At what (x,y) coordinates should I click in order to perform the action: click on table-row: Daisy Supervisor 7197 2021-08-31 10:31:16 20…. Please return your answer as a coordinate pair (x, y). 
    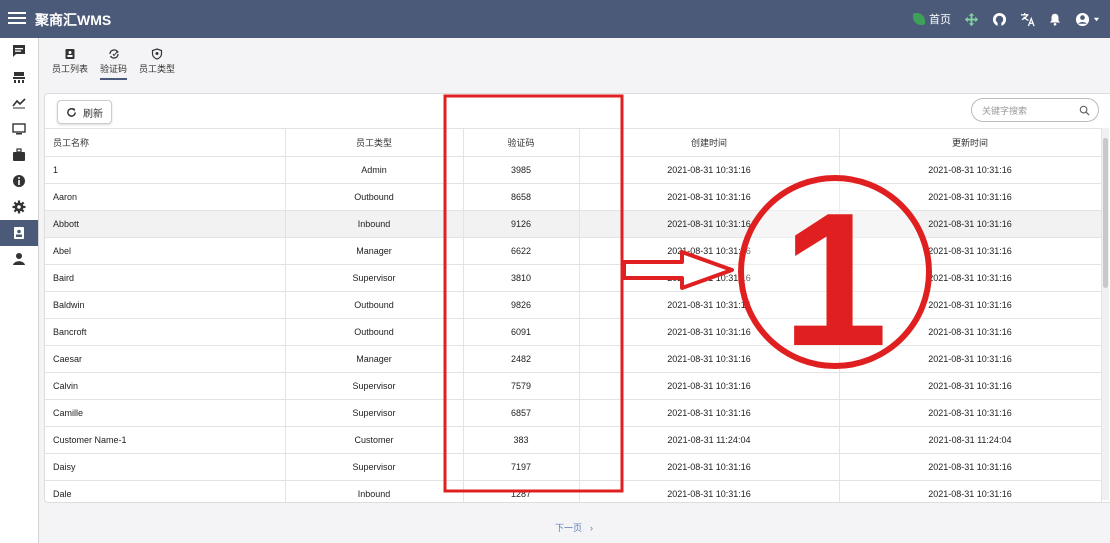
    Looking at the image, I should click on (573, 467).